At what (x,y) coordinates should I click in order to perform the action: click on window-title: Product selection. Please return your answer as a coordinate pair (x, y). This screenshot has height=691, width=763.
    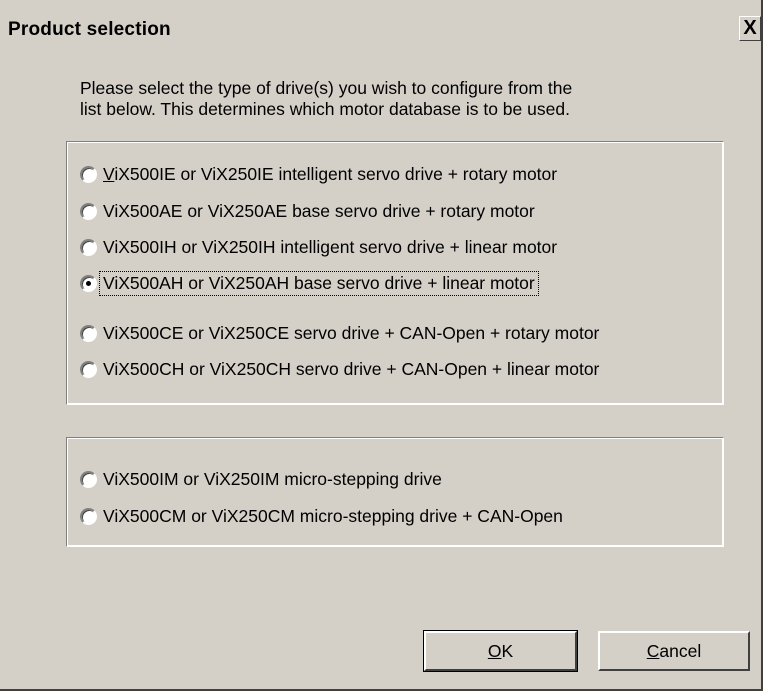
    Looking at the image, I should click on (89, 29).